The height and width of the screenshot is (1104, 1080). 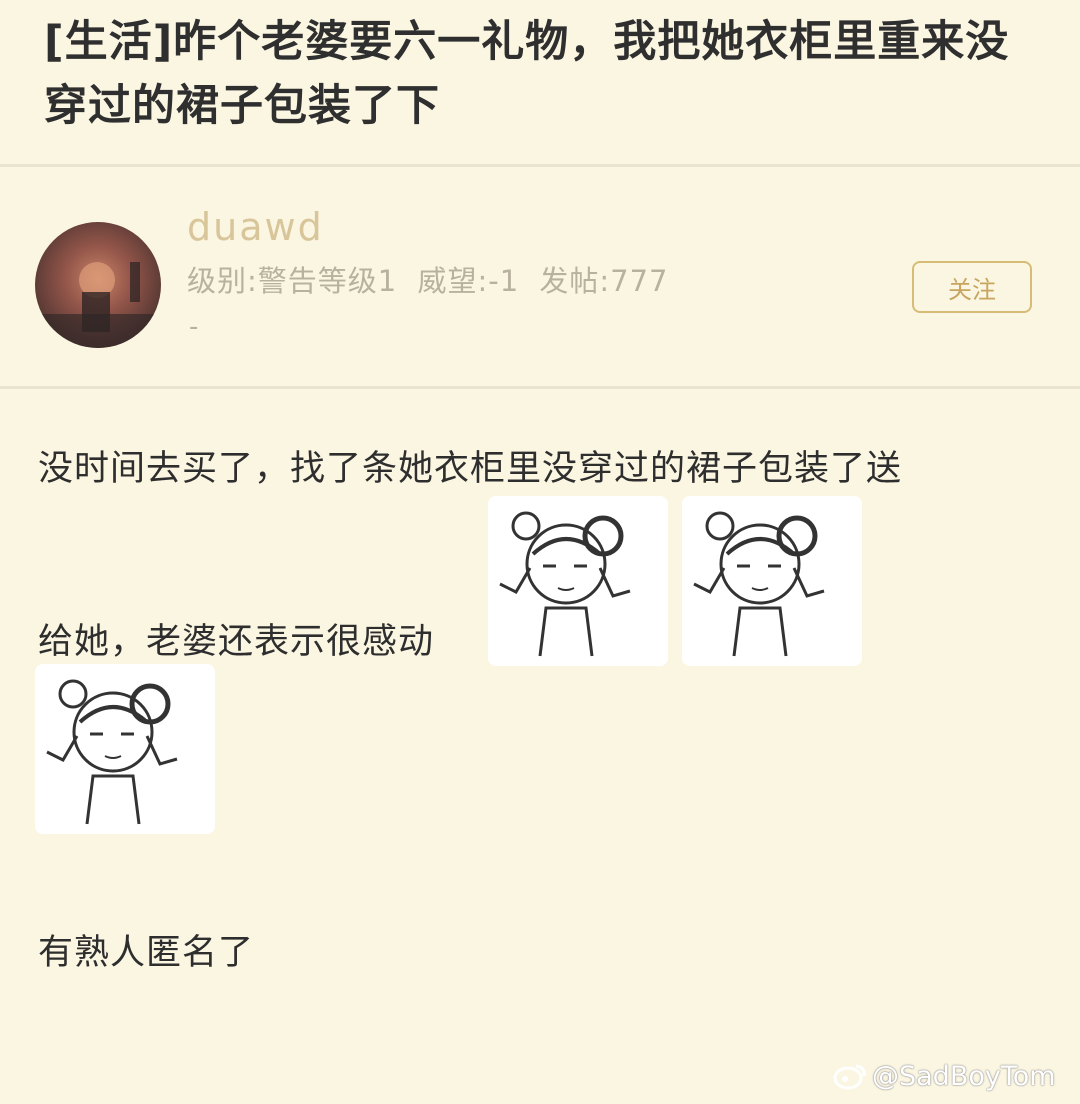 What do you see at coordinates (527, 74) in the screenshot?
I see `post-title: [生活]昨个老婆要六一礼物，我把她衣柜里重来没穿过的裙子包装了下` at bounding box center [527, 74].